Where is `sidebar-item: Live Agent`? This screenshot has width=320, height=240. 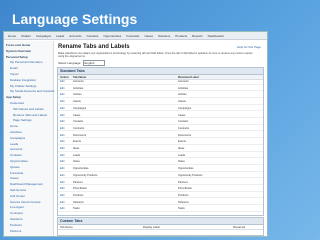
sidebar-item: Live Agent is located at coordinates (17, 207).